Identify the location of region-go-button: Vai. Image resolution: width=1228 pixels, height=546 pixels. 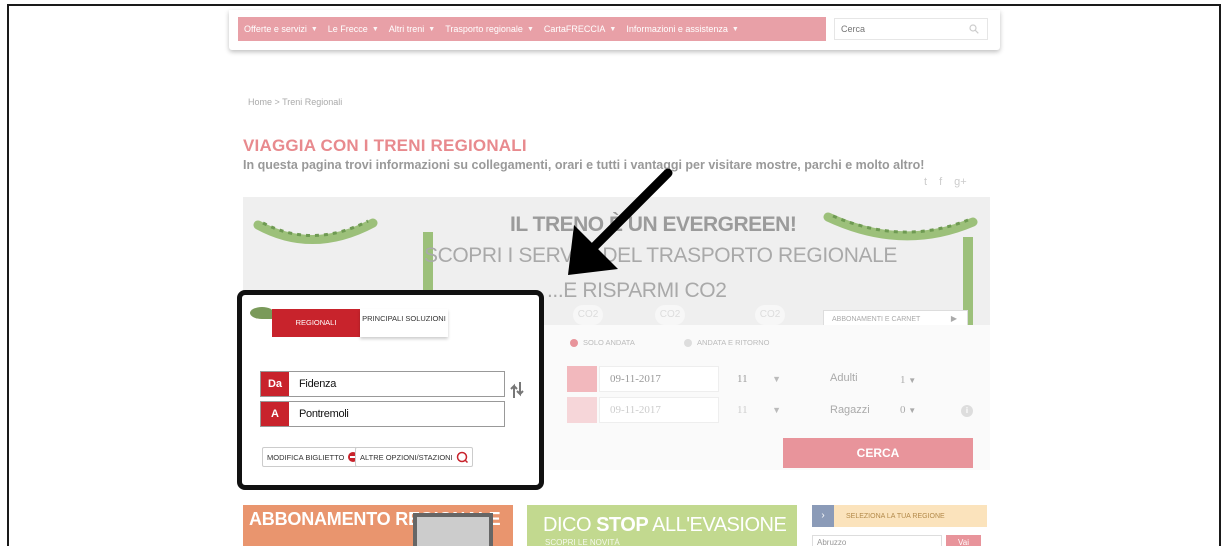
(963, 540).